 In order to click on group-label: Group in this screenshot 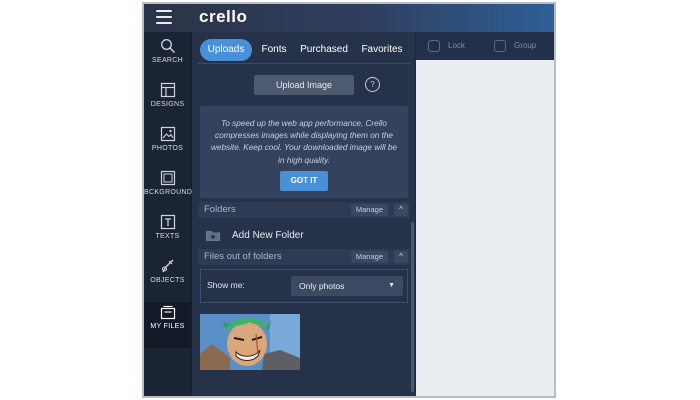, I will do `click(525, 45)`.